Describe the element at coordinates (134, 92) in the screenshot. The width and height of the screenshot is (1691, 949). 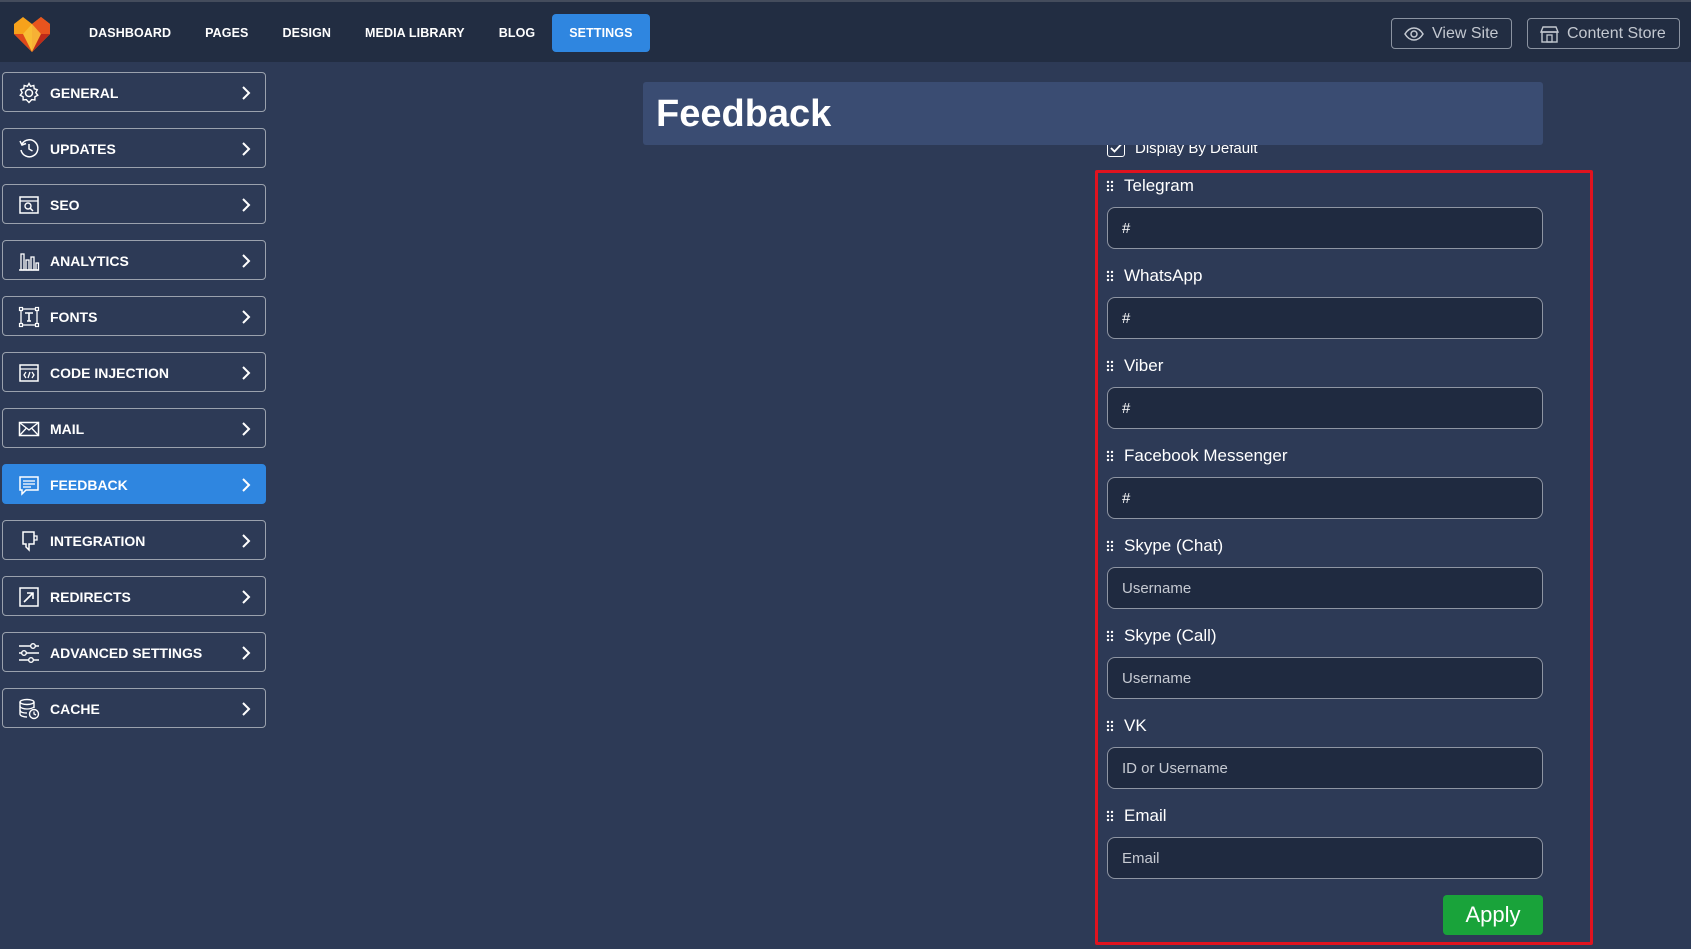
I see `sidebar-item-general: GENERAL` at that location.